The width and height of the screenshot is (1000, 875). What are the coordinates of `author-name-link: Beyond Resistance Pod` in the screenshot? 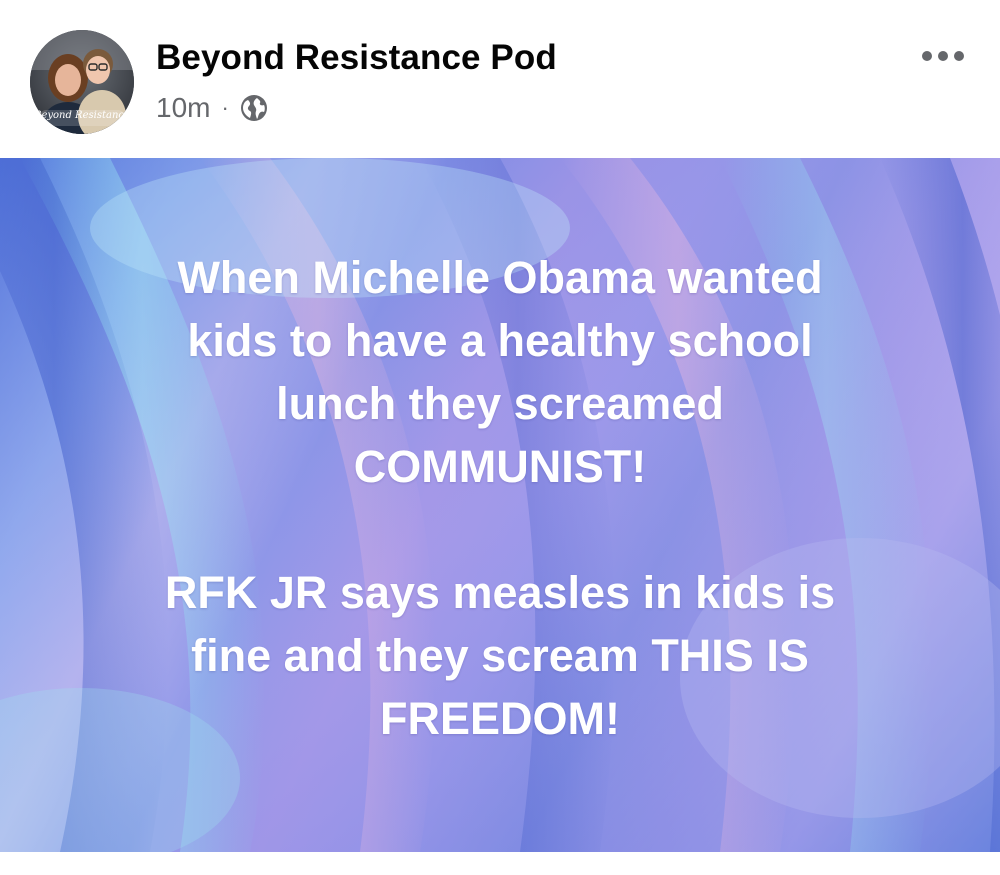 It's located at (356, 58).